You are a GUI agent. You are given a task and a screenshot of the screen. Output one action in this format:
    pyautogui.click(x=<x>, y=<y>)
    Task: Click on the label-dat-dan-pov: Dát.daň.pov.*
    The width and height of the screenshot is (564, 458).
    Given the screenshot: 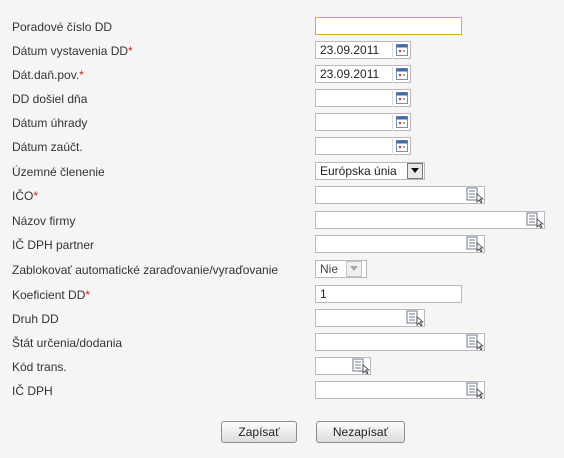 What is the action you would take?
    pyautogui.click(x=48, y=75)
    